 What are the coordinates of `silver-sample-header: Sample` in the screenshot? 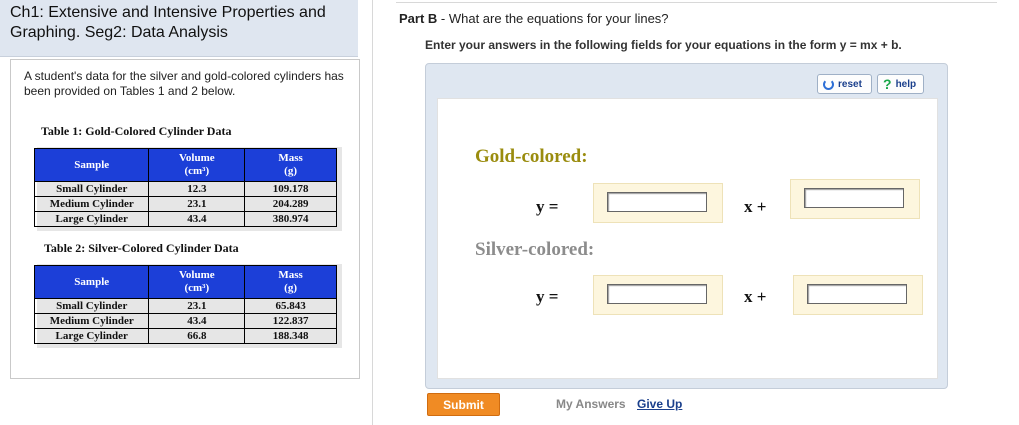 It's located at (91, 282).